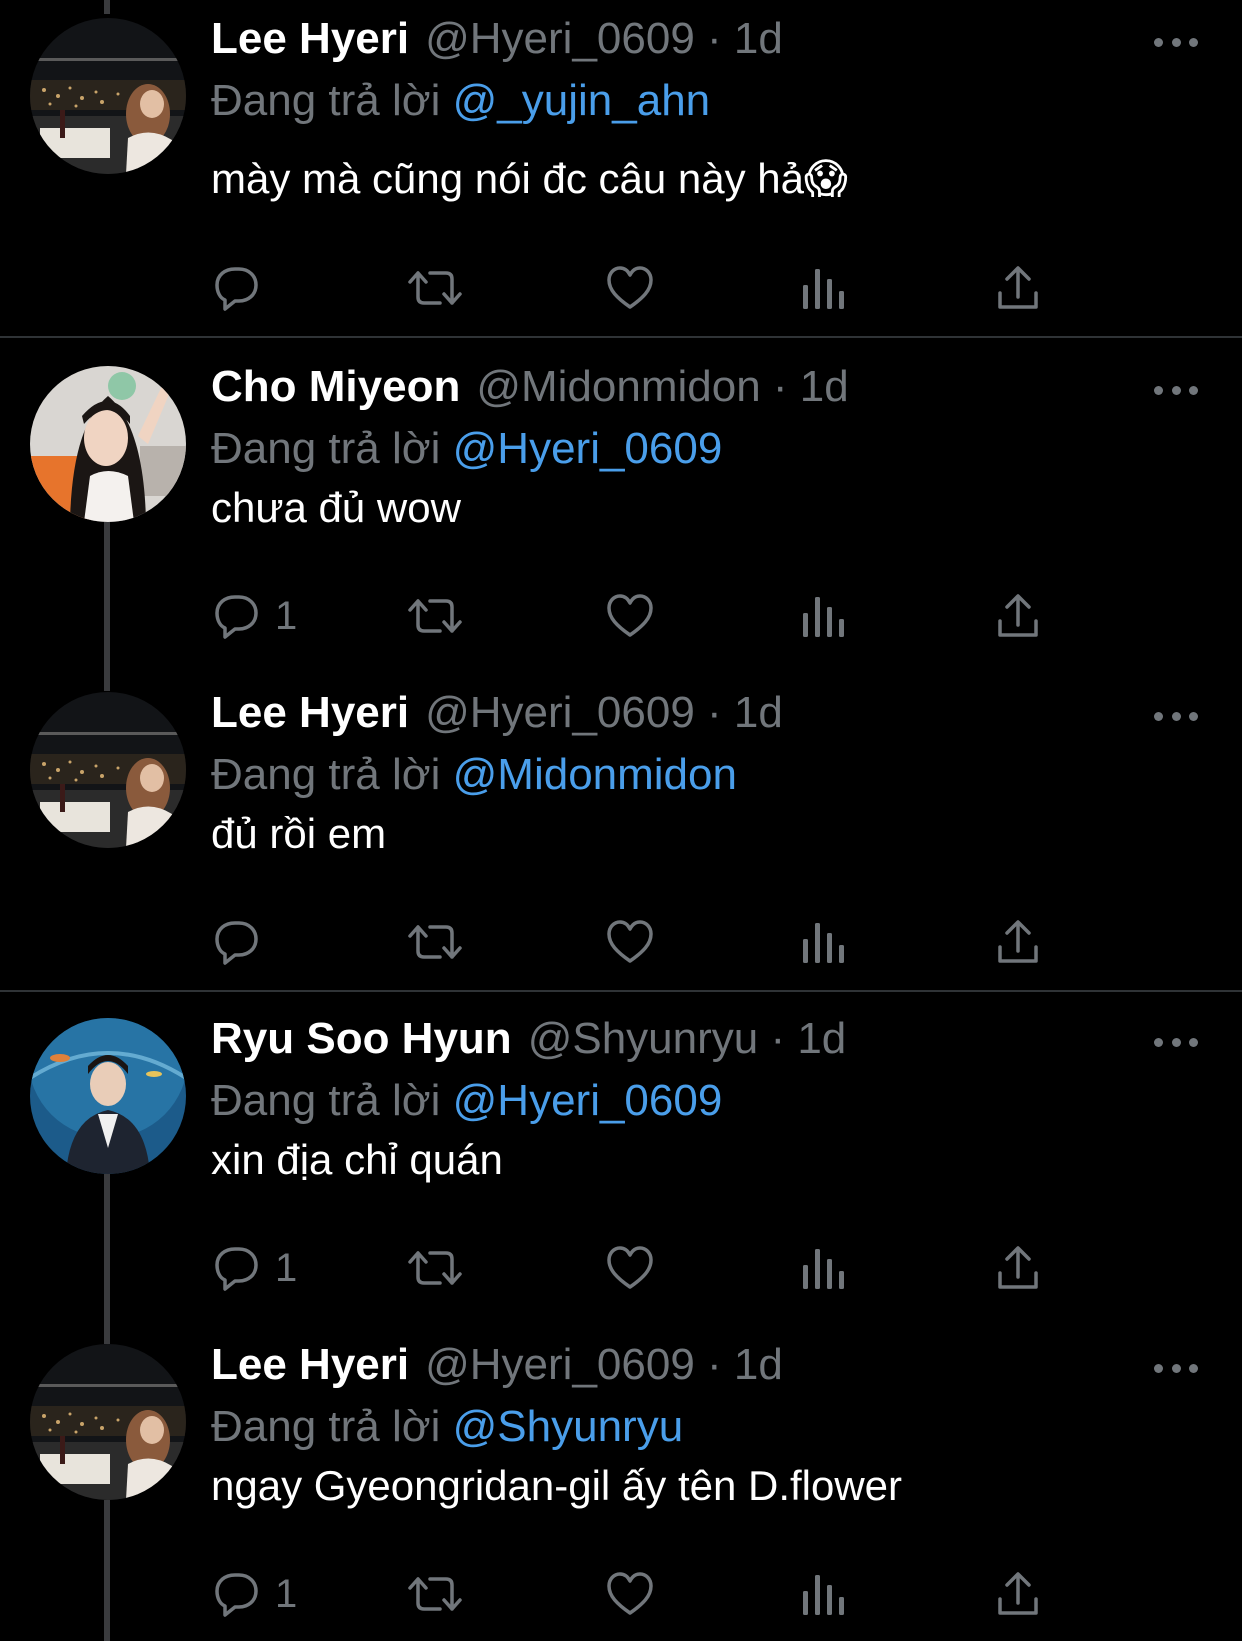  What do you see at coordinates (299, 833) in the screenshot?
I see `tweet-text: đủ rồi em` at bounding box center [299, 833].